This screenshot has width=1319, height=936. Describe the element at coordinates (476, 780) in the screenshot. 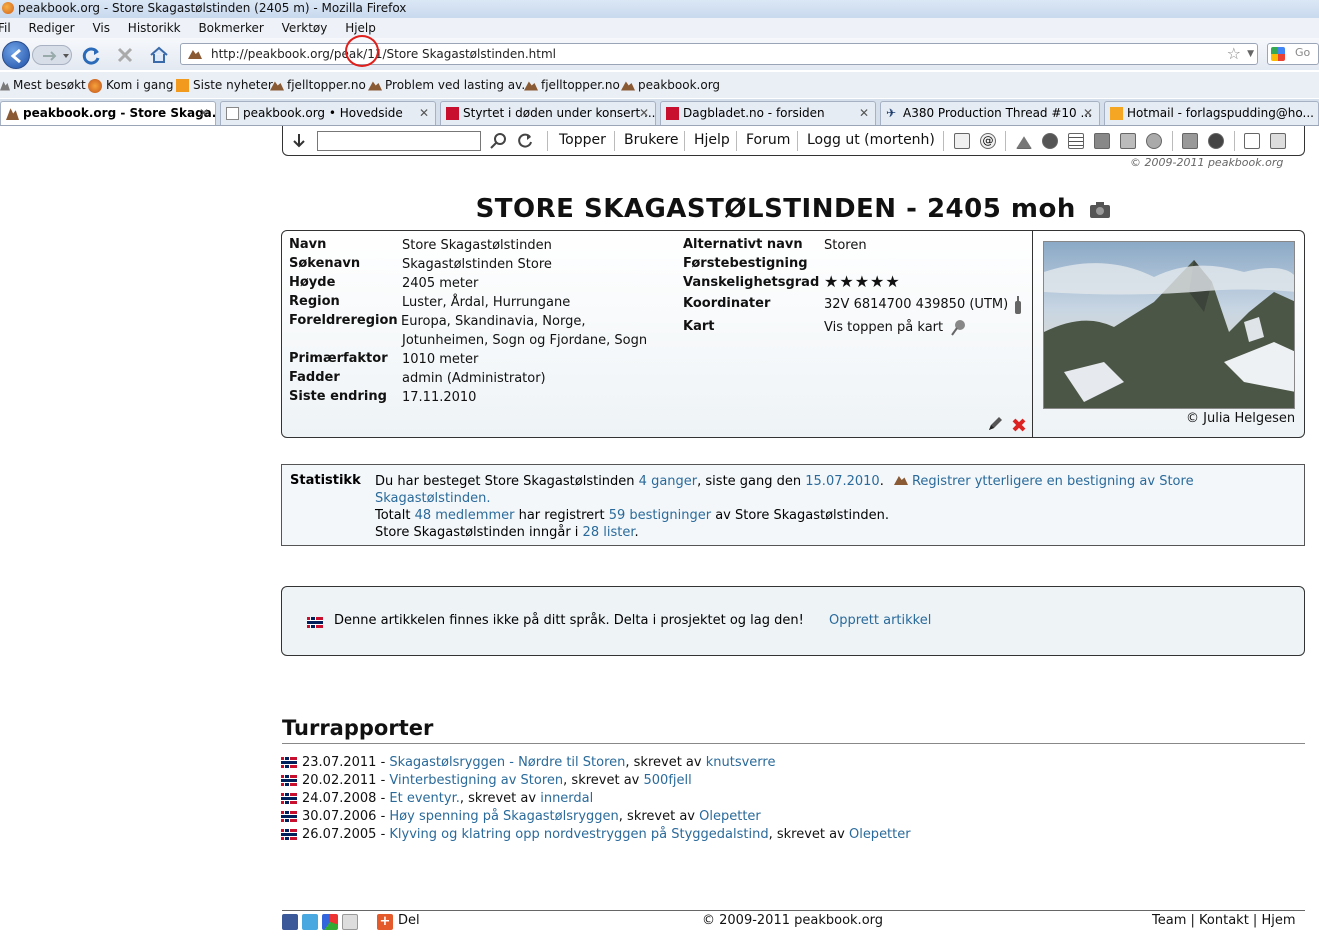

I see `trip-title-link: Vinterbestigning av Storen` at that location.